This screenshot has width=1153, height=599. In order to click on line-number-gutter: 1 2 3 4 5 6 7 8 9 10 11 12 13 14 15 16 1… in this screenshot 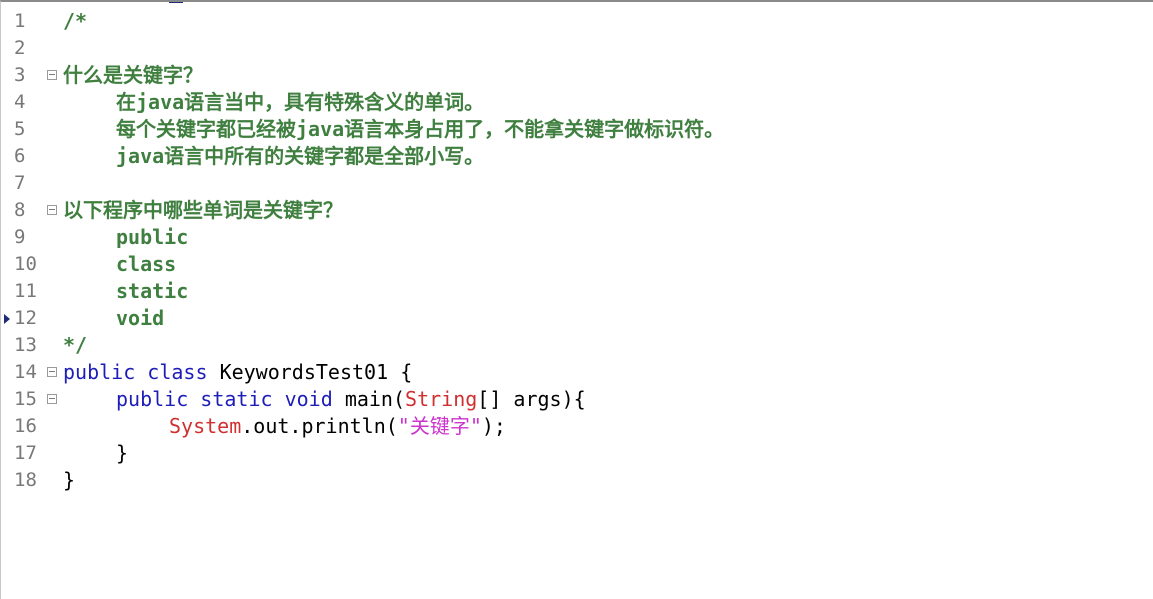, I will do `click(31, 251)`.